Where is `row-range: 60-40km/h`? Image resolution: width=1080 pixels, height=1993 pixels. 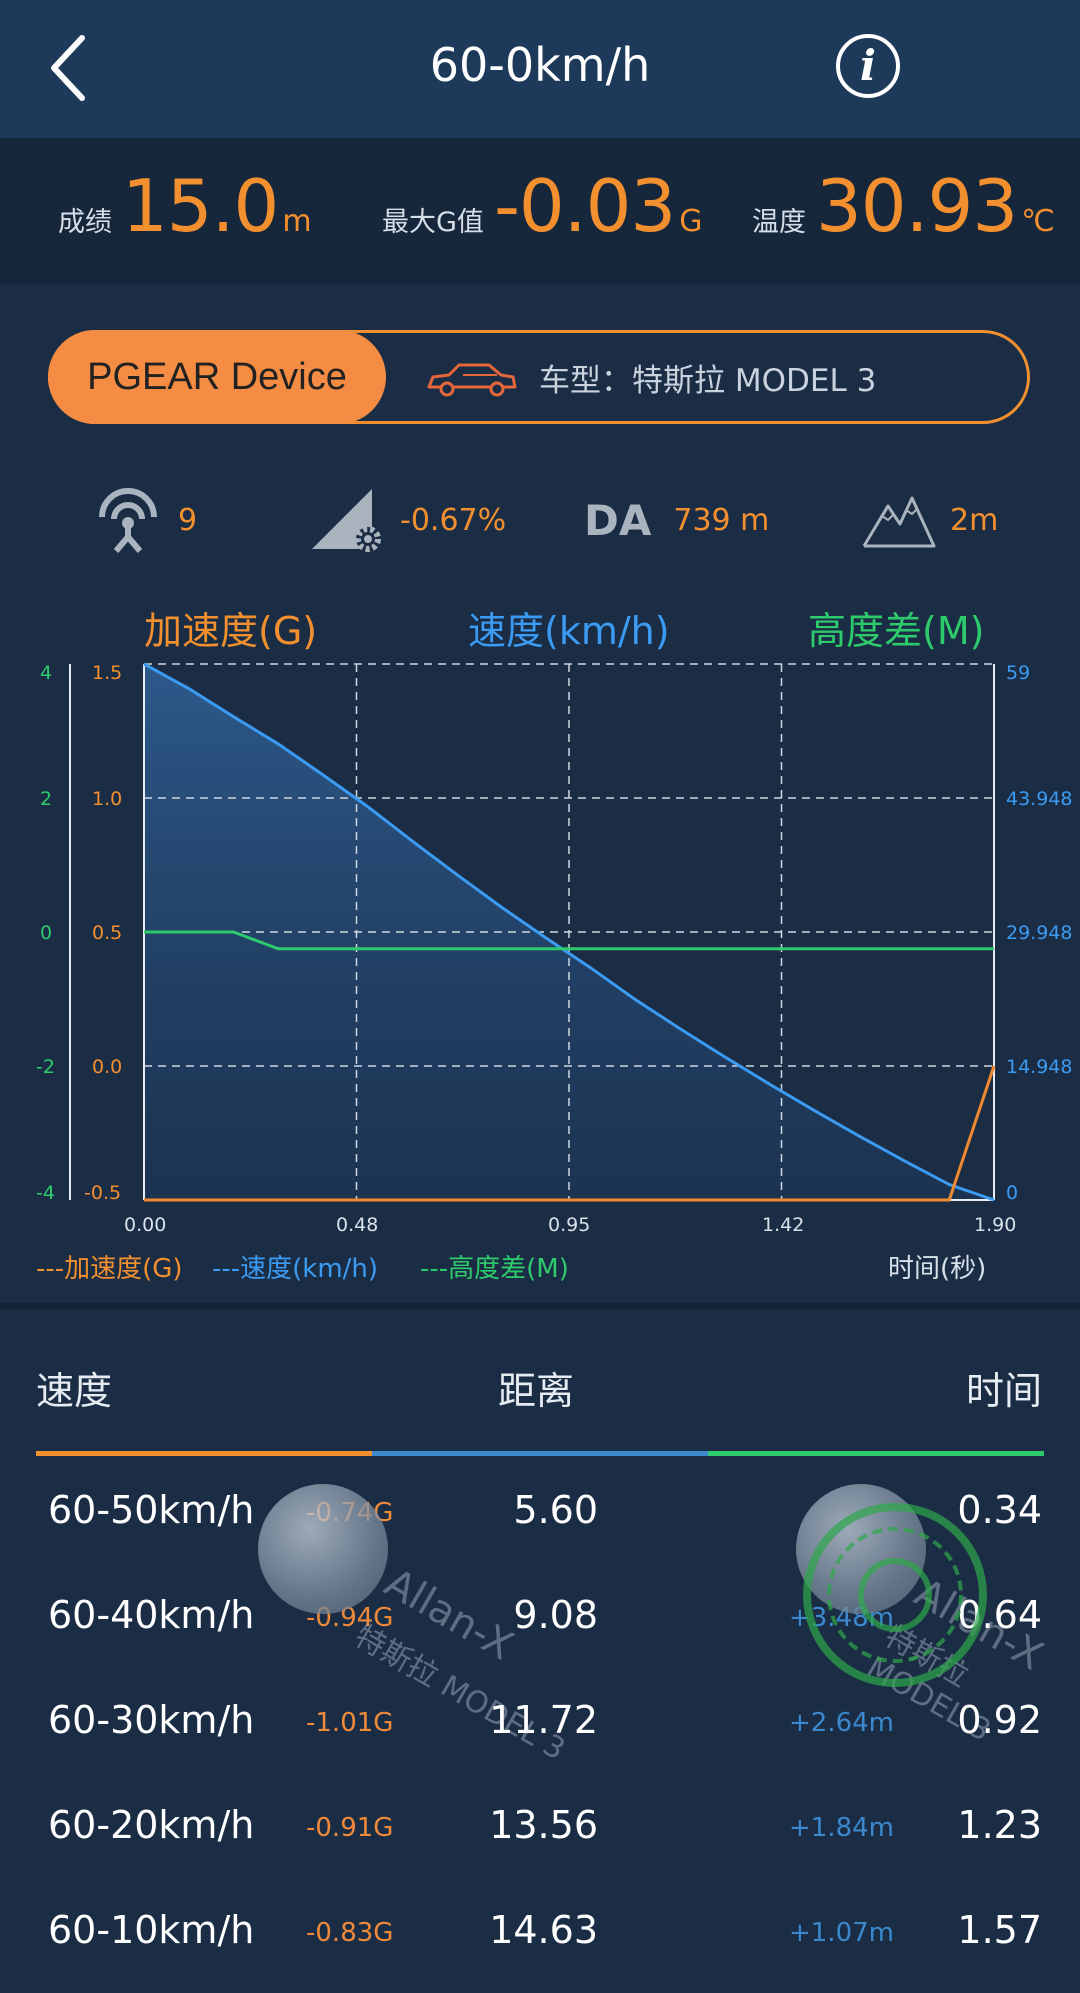
row-range: 60-40km/h is located at coordinates (151, 1615).